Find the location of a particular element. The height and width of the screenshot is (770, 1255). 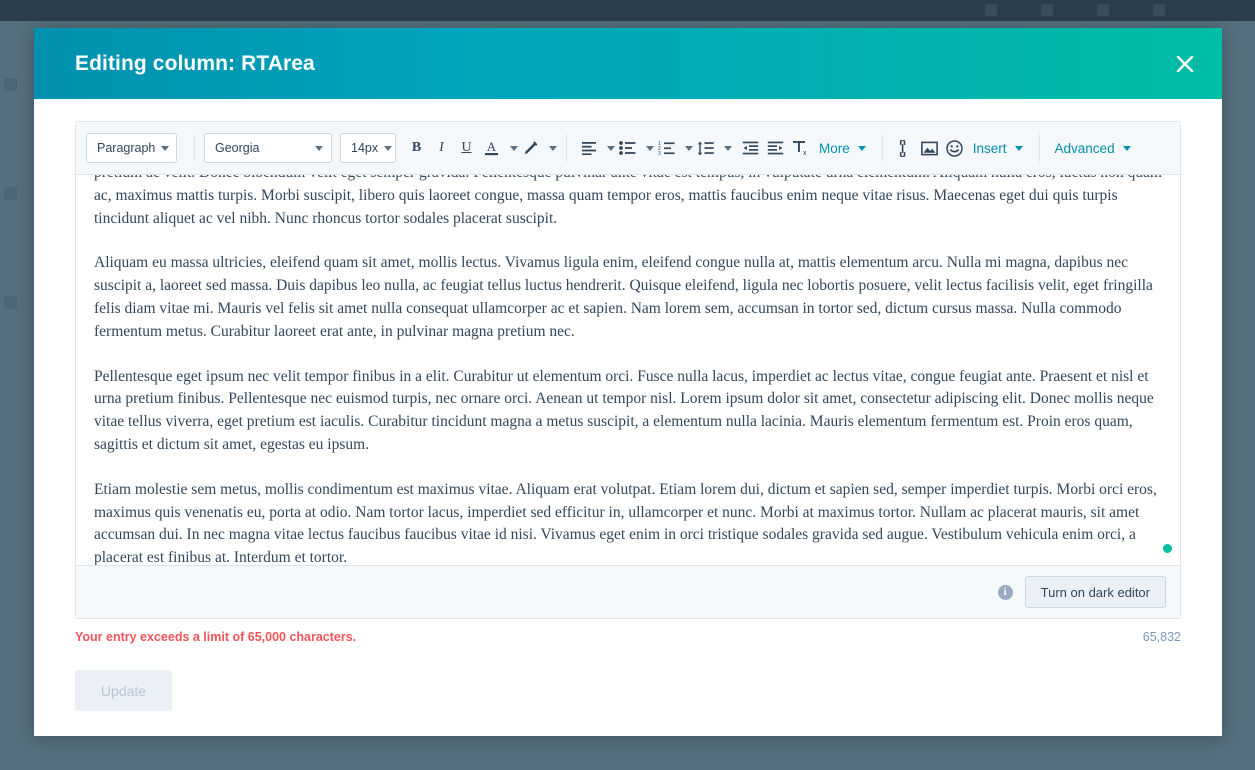

insert-label: Insert is located at coordinates (989, 148).